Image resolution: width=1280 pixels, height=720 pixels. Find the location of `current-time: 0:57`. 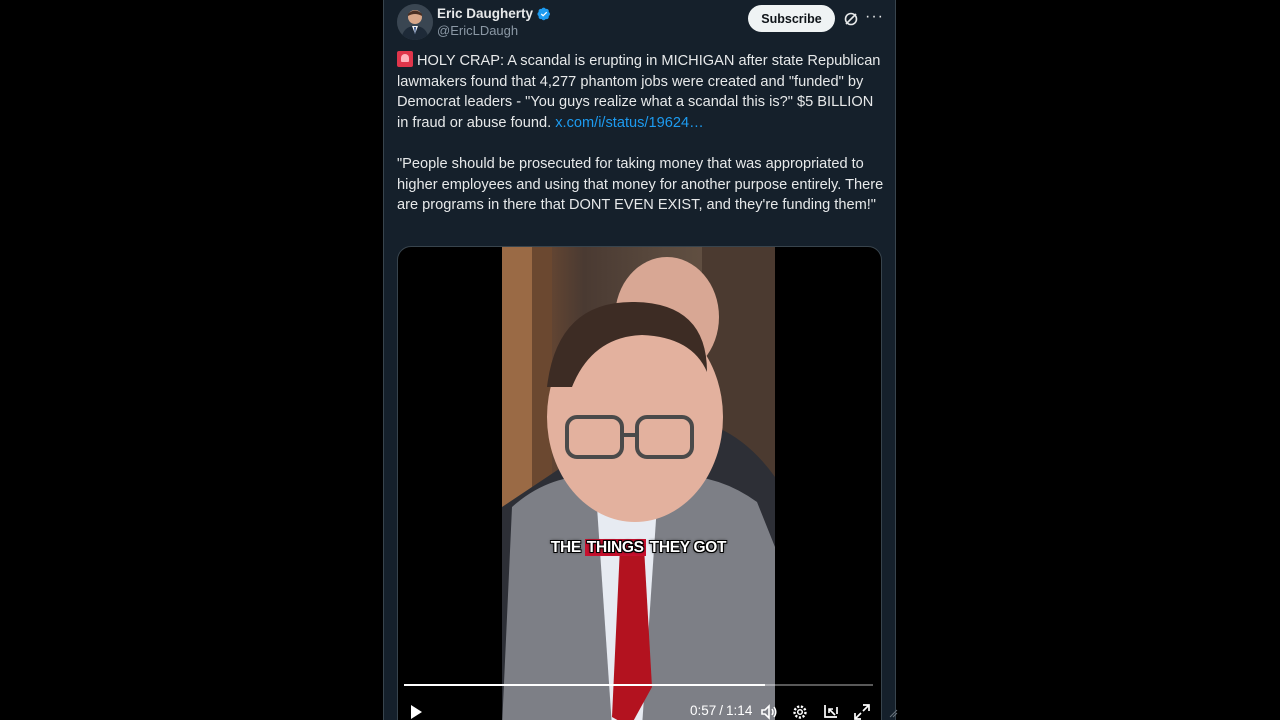

current-time: 0:57 is located at coordinates (703, 710).